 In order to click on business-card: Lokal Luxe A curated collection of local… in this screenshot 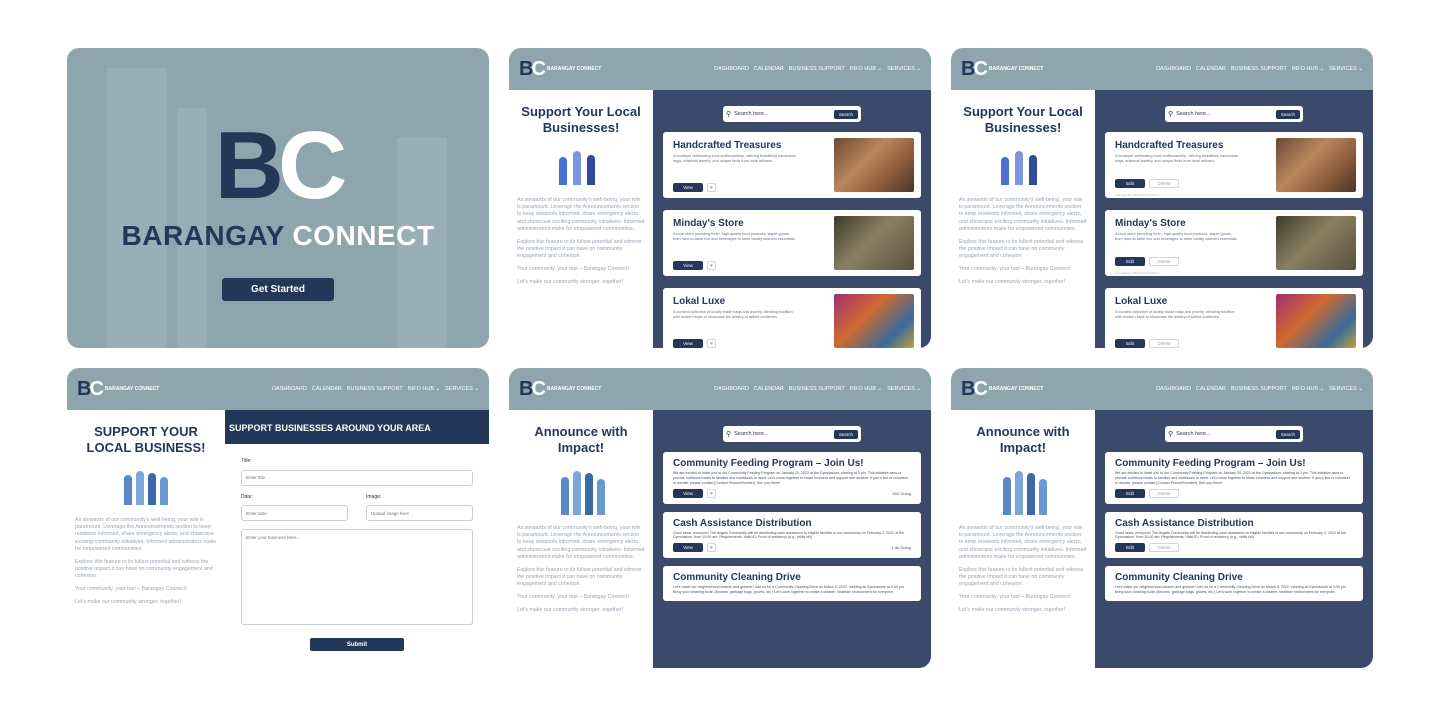, I will do `click(792, 318)`.